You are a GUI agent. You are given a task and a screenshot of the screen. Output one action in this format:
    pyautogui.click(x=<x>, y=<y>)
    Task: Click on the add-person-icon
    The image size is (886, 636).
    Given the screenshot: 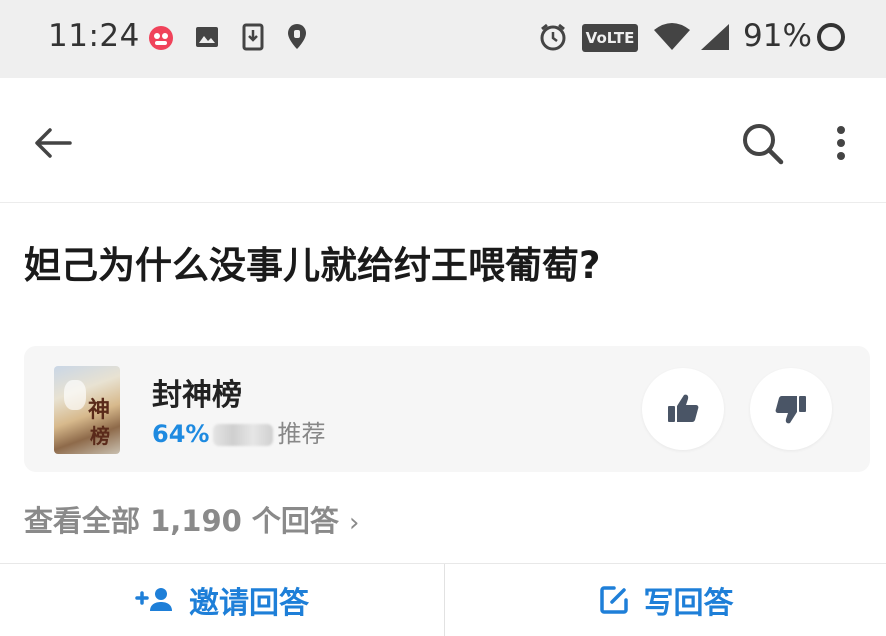 What is the action you would take?
    pyautogui.click(x=153, y=599)
    